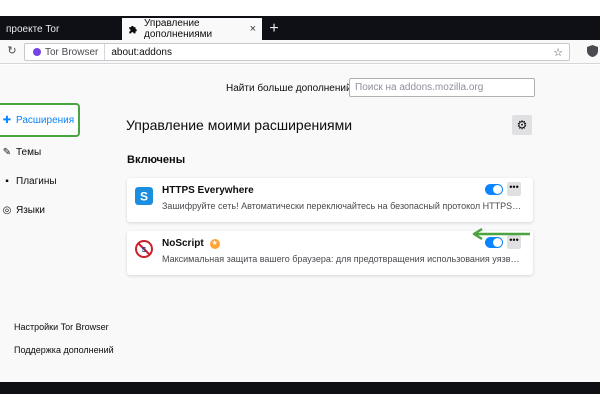 The width and height of the screenshot is (600, 400). Describe the element at coordinates (138, 52) in the screenshot. I see `url-text: about:addons` at that location.